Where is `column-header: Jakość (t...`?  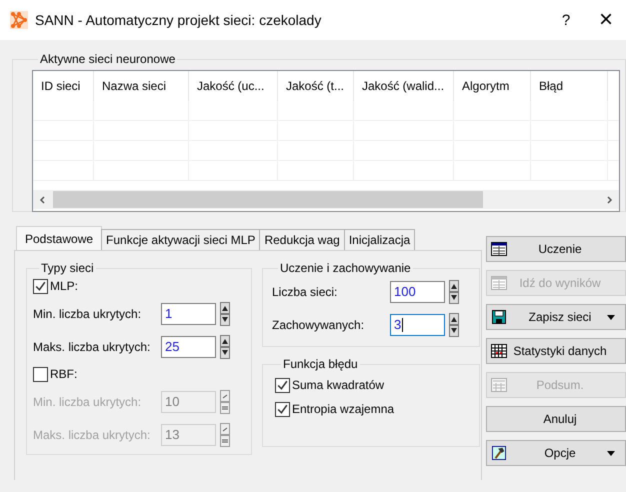
column-header: Jakość (t... is located at coordinates (316, 86).